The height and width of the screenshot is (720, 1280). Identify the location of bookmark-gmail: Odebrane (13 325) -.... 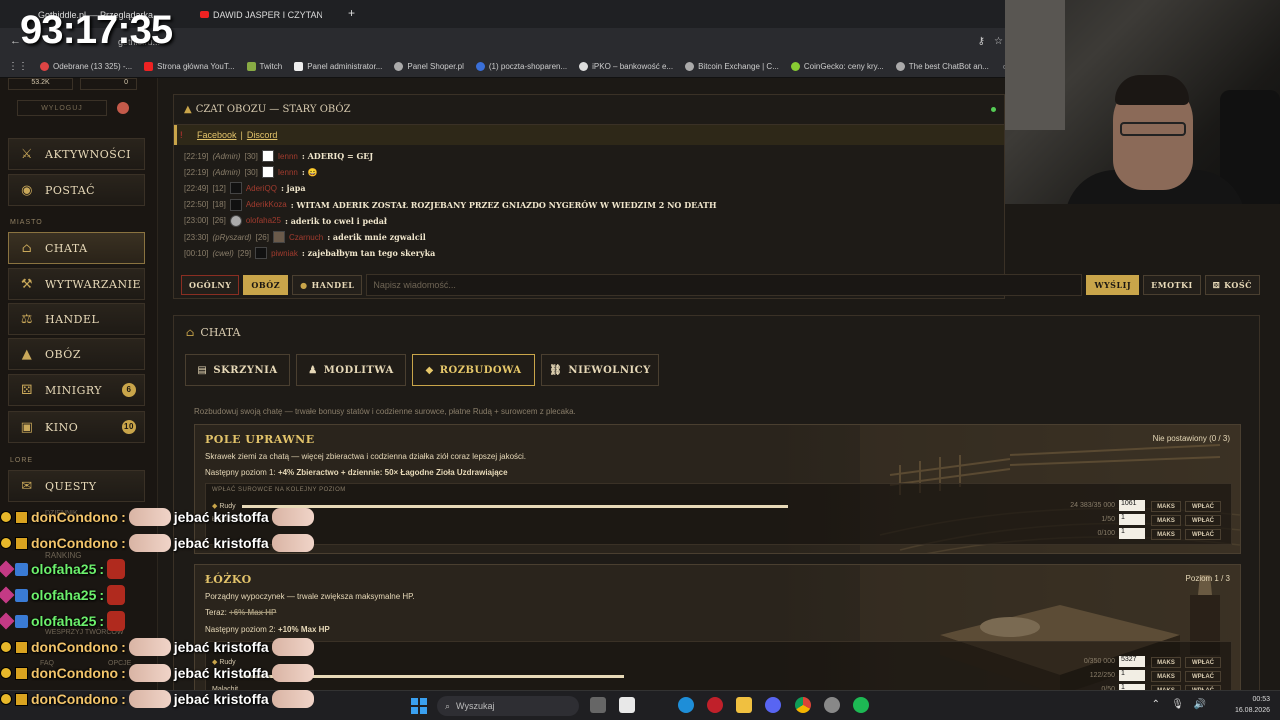
(86, 66).